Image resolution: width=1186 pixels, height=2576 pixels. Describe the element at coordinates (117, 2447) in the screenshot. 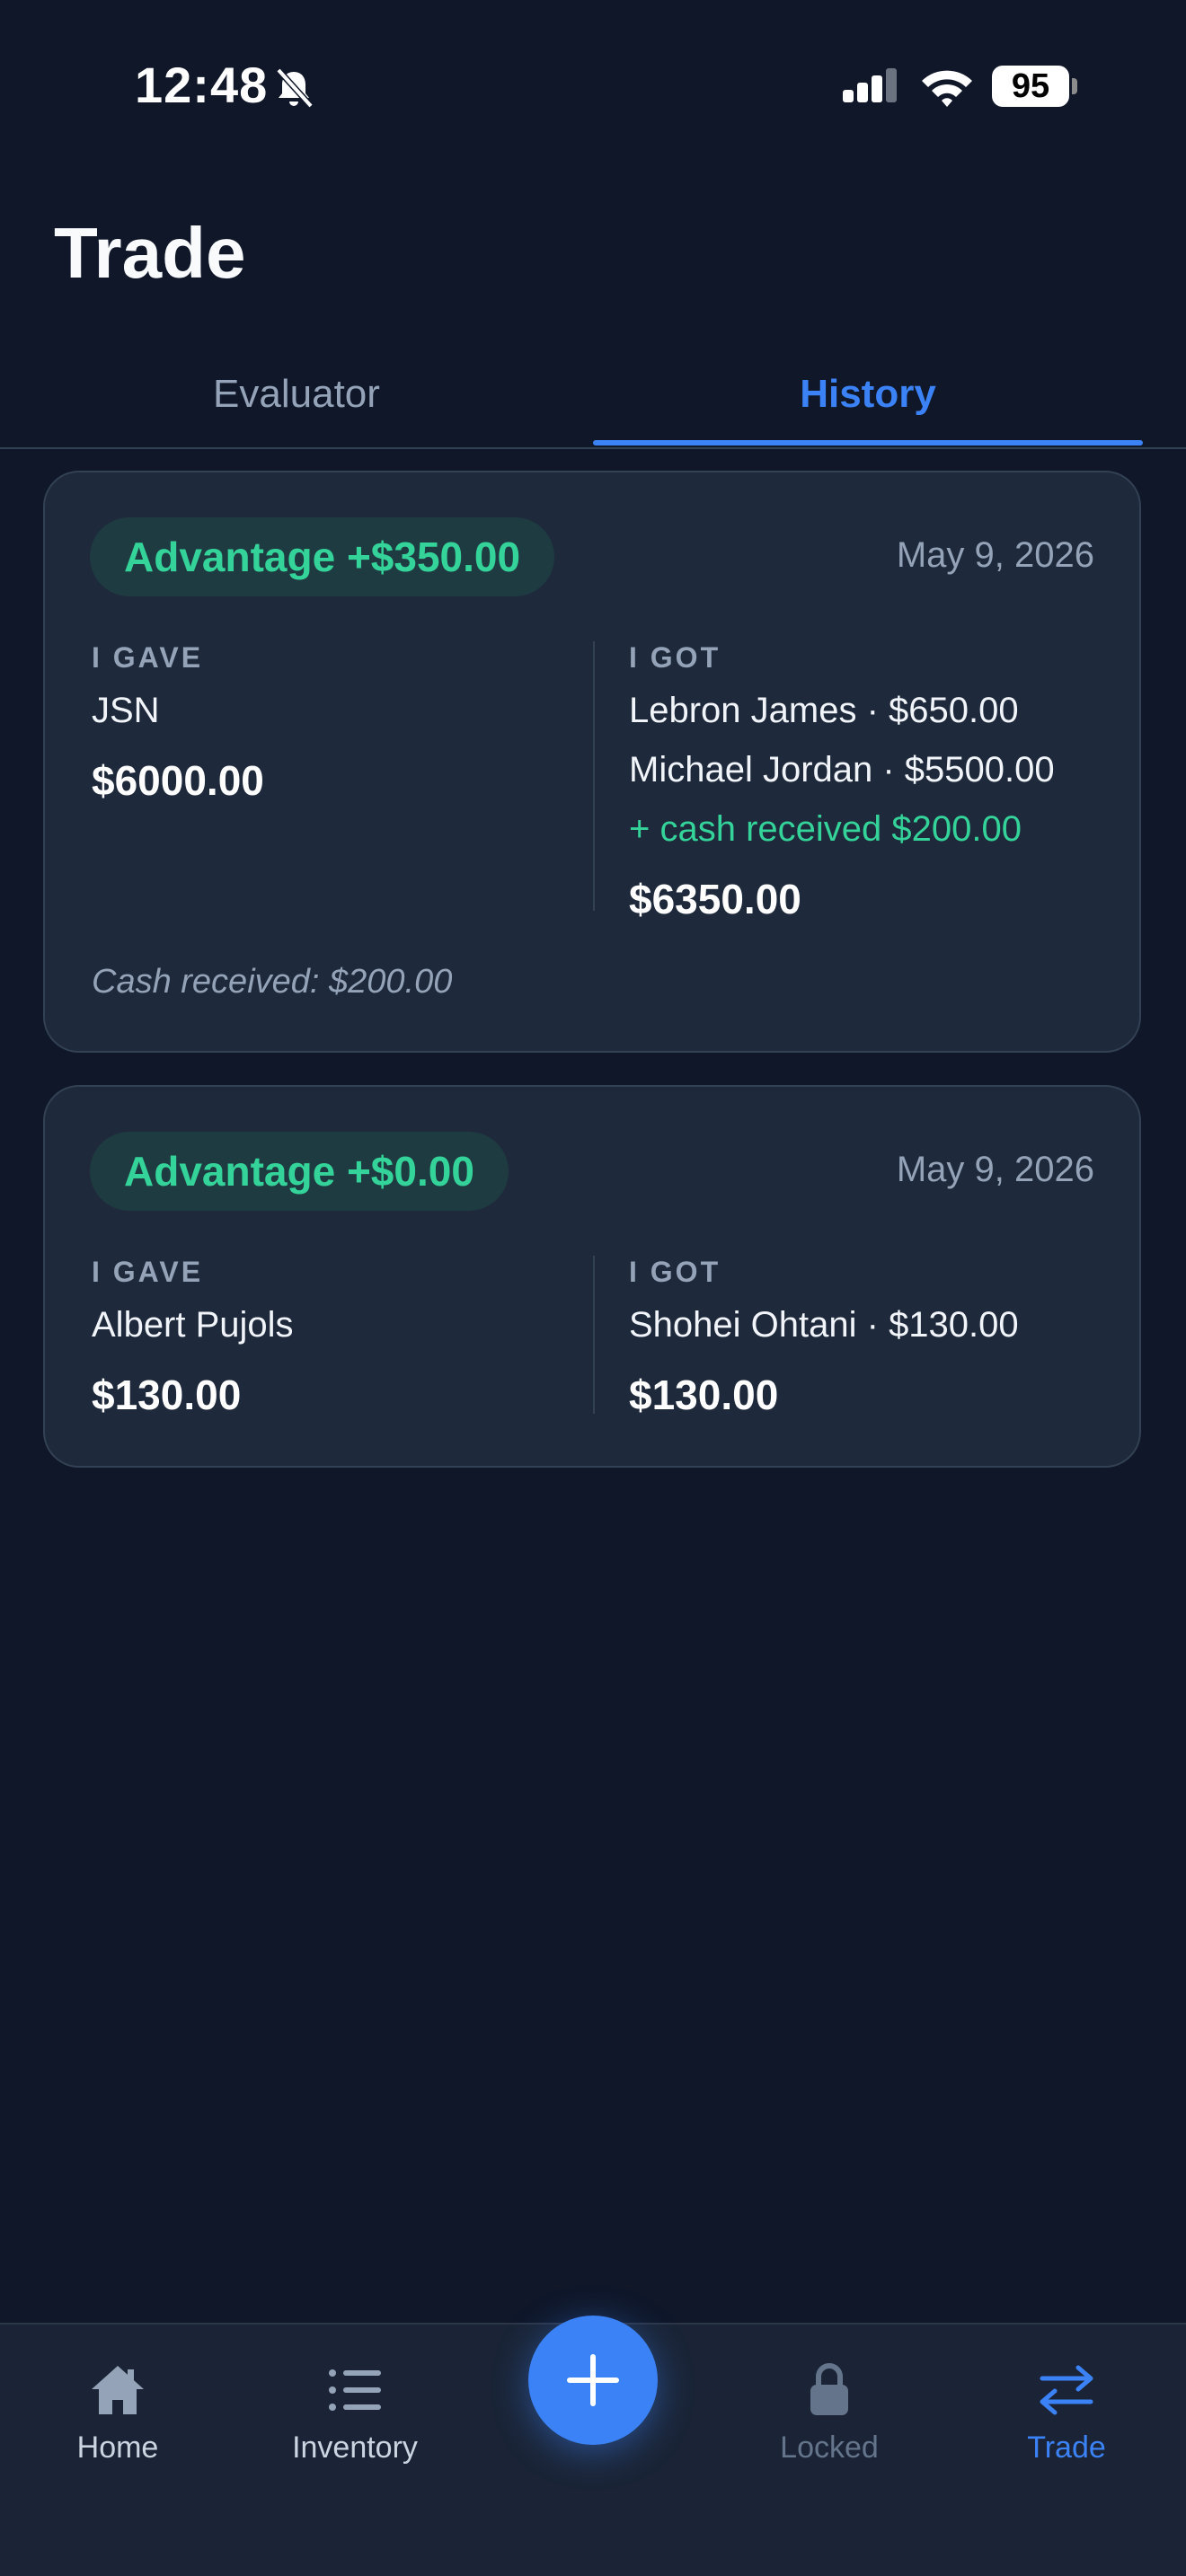

I see `nav-home-label: Home` at that location.